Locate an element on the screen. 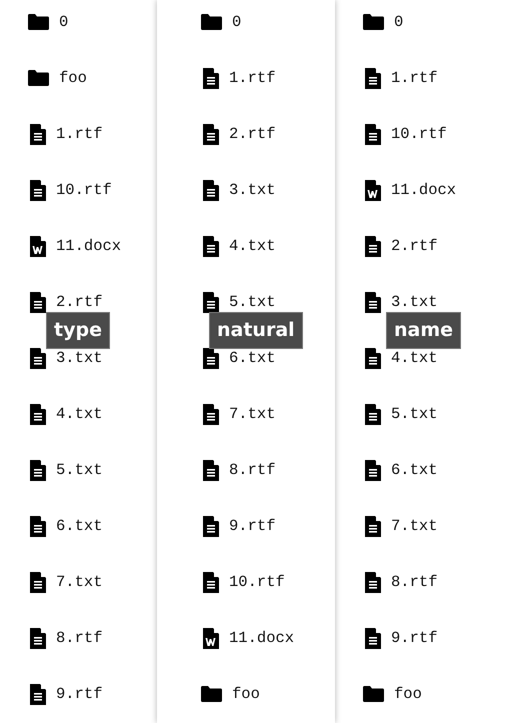 The width and height of the screenshot is (506, 723). sort-label-tooltip: type is located at coordinates (78, 330).